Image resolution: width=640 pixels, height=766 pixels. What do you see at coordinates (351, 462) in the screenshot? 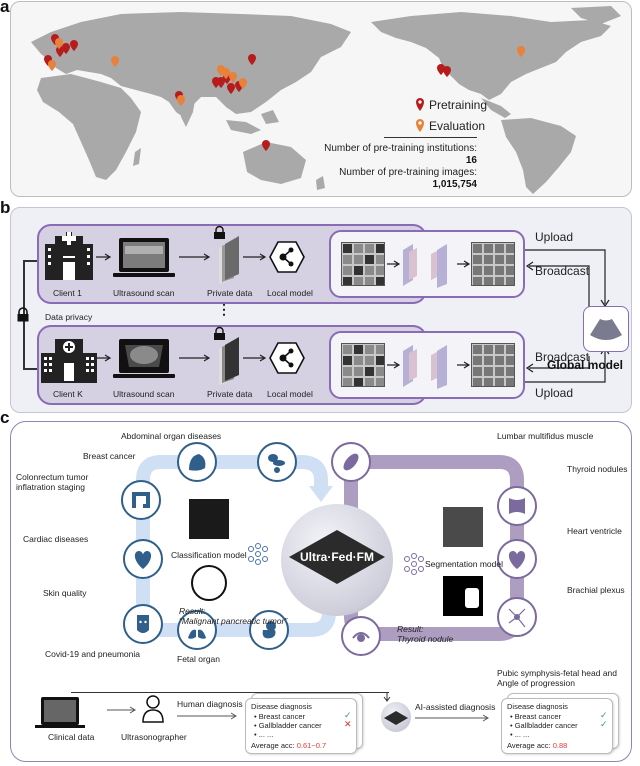
I see `muscle-icon` at bounding box center [351, 462].